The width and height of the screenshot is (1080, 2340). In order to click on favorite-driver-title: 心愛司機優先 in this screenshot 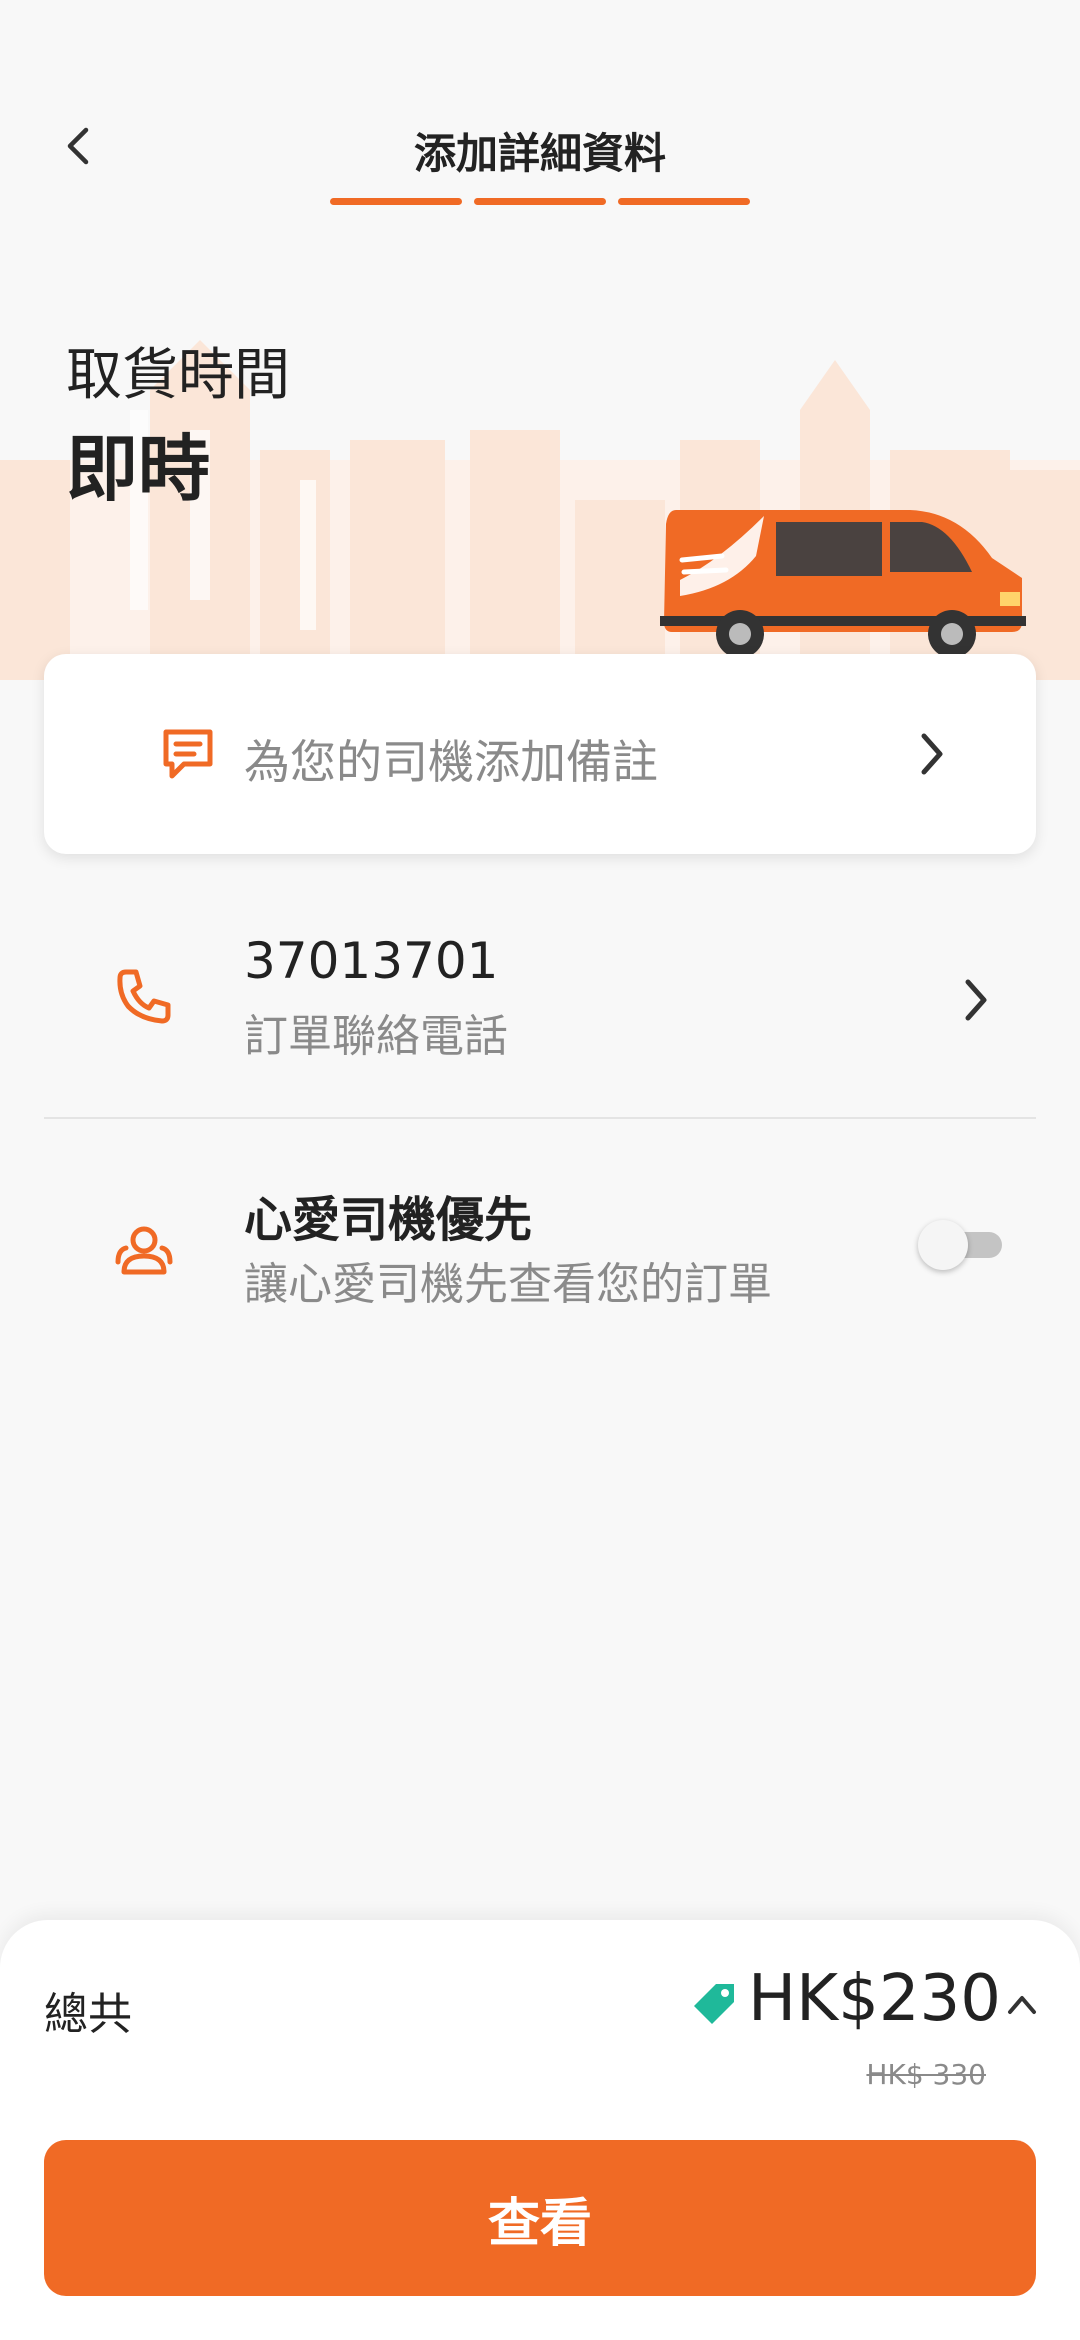, I will do `click(388, 1220)`.